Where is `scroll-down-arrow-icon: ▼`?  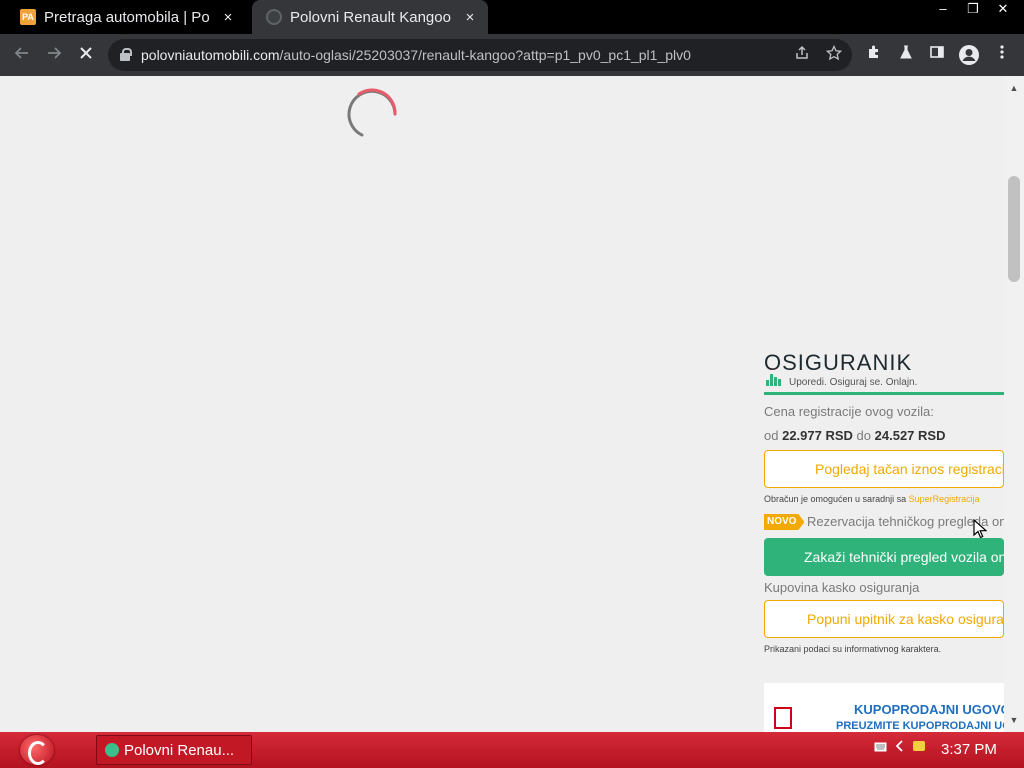
scroll-down-arrow-icon: ▼ is located at coordinates (1014, 720).